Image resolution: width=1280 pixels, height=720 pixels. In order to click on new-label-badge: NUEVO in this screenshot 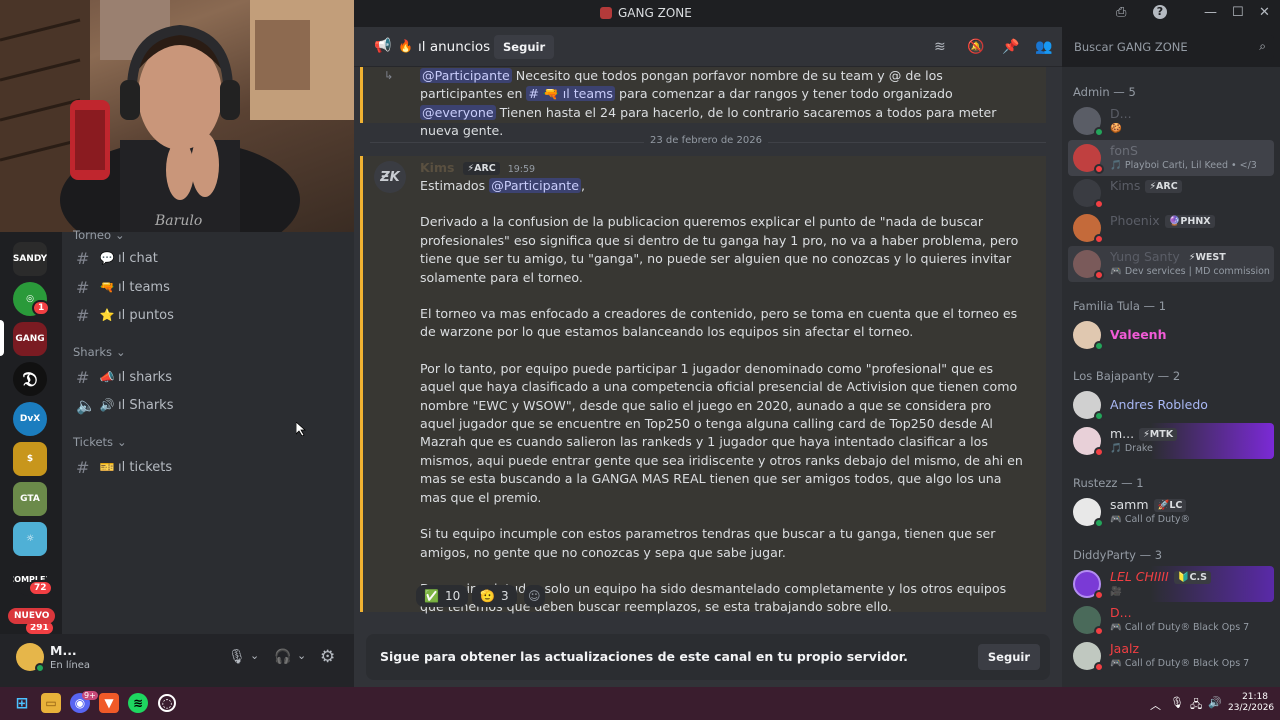, I will do `click(32, 616)`.